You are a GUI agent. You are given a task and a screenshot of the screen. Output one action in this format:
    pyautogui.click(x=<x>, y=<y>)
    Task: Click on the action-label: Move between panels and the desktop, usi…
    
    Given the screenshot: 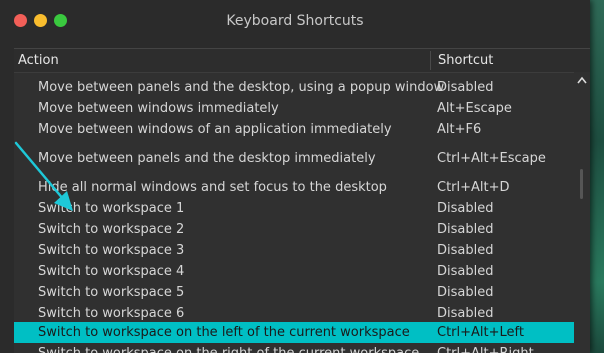 What is the action you would take?
    pyautogui.click(x=241, y=87)
    